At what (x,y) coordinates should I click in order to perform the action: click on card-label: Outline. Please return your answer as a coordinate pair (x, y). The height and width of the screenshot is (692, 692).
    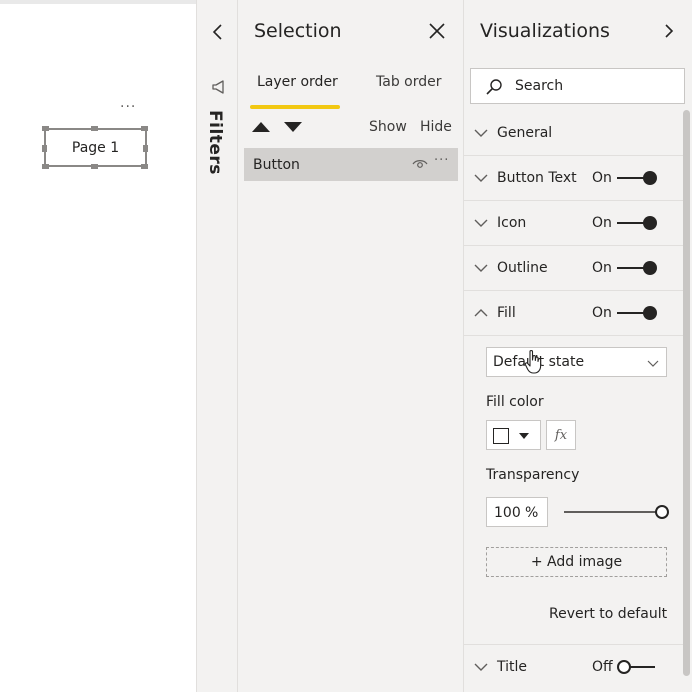
    Looking at the image, I should click on (522, 268).